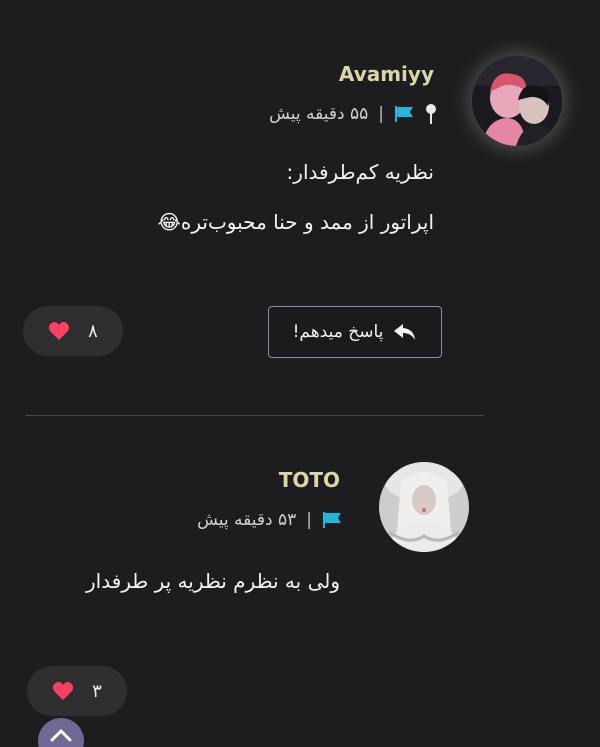 This screenshot has height=747, width=600. What do you see at coordinates (360, 172) in the screenshot?
I see `comment-line: نظریه کم‌طرفدار:` at bounding box center [360, 172].